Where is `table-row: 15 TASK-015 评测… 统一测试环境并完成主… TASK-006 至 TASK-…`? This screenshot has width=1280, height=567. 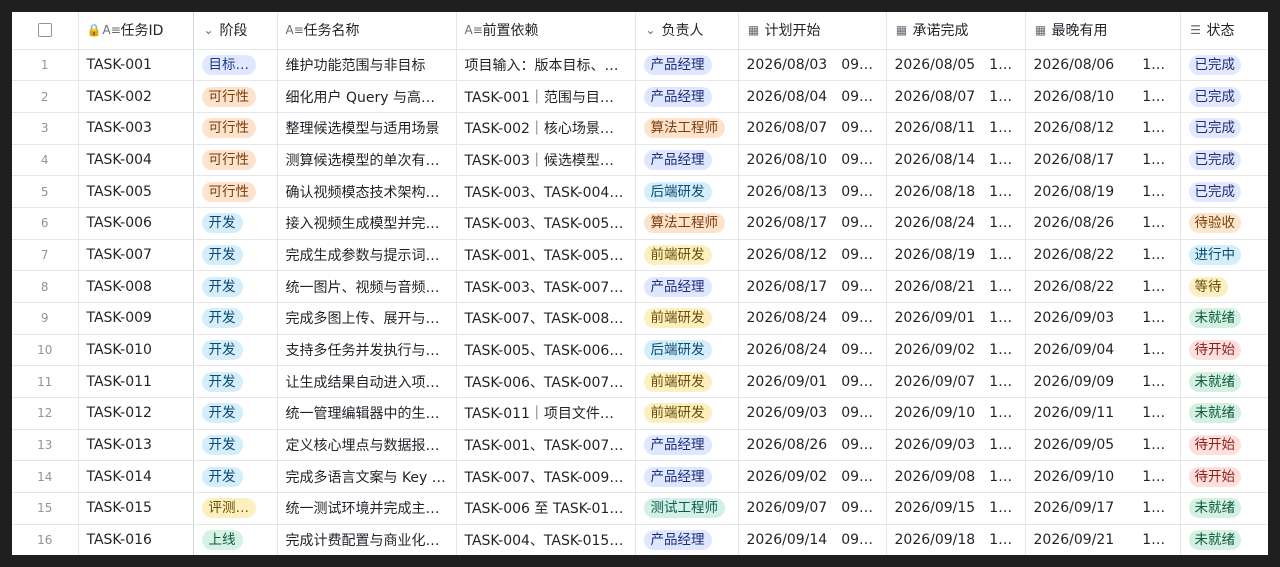
table-row: 15 TASK-015 评测… 统一测试环境并完成主… TASK-006 至 TASK-… is located at coordinates (640, 508).